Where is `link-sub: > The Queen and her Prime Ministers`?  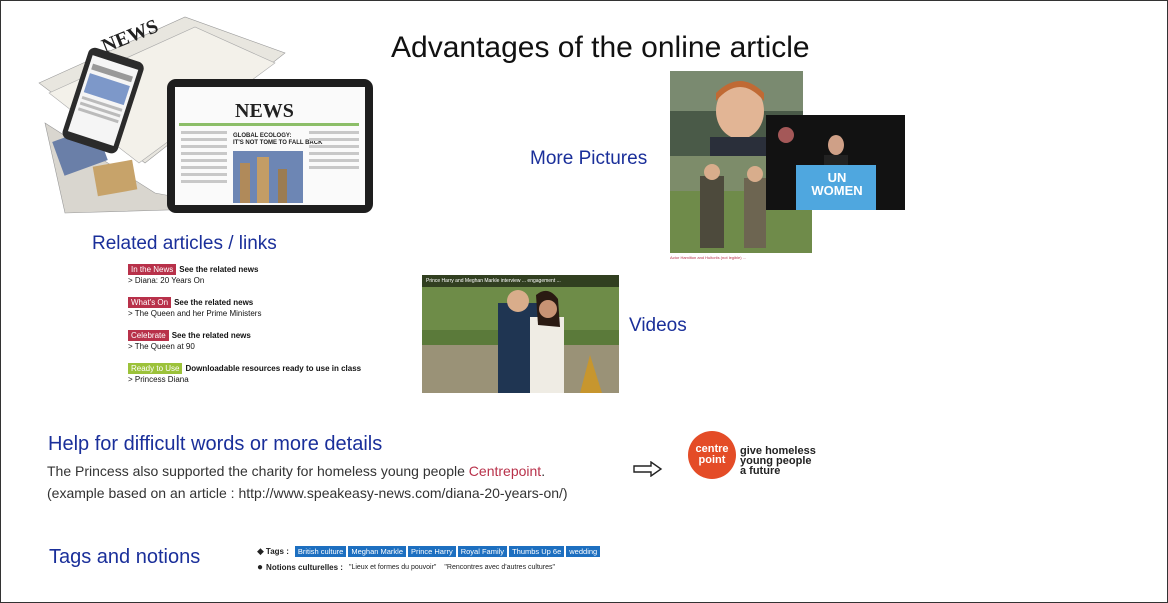 link-sub: > The Queen and her Prime Ministers is located at coordinates (258, 319).